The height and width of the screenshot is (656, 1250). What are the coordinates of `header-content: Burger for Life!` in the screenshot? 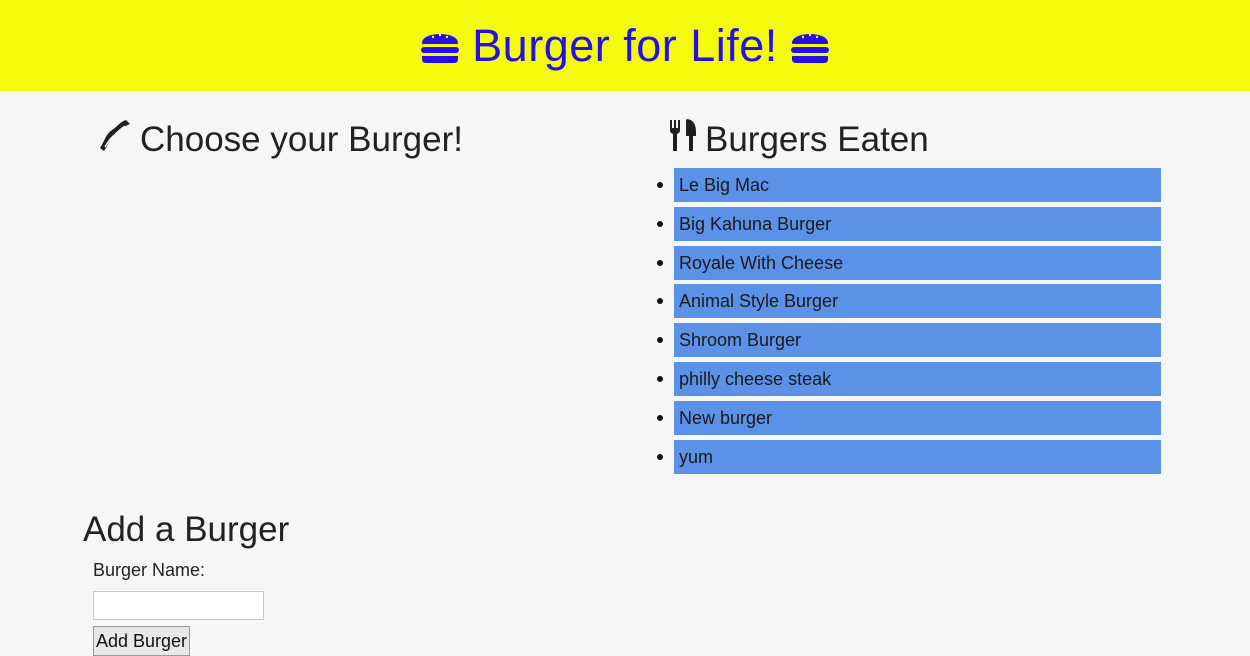 It's located at (625, 46).